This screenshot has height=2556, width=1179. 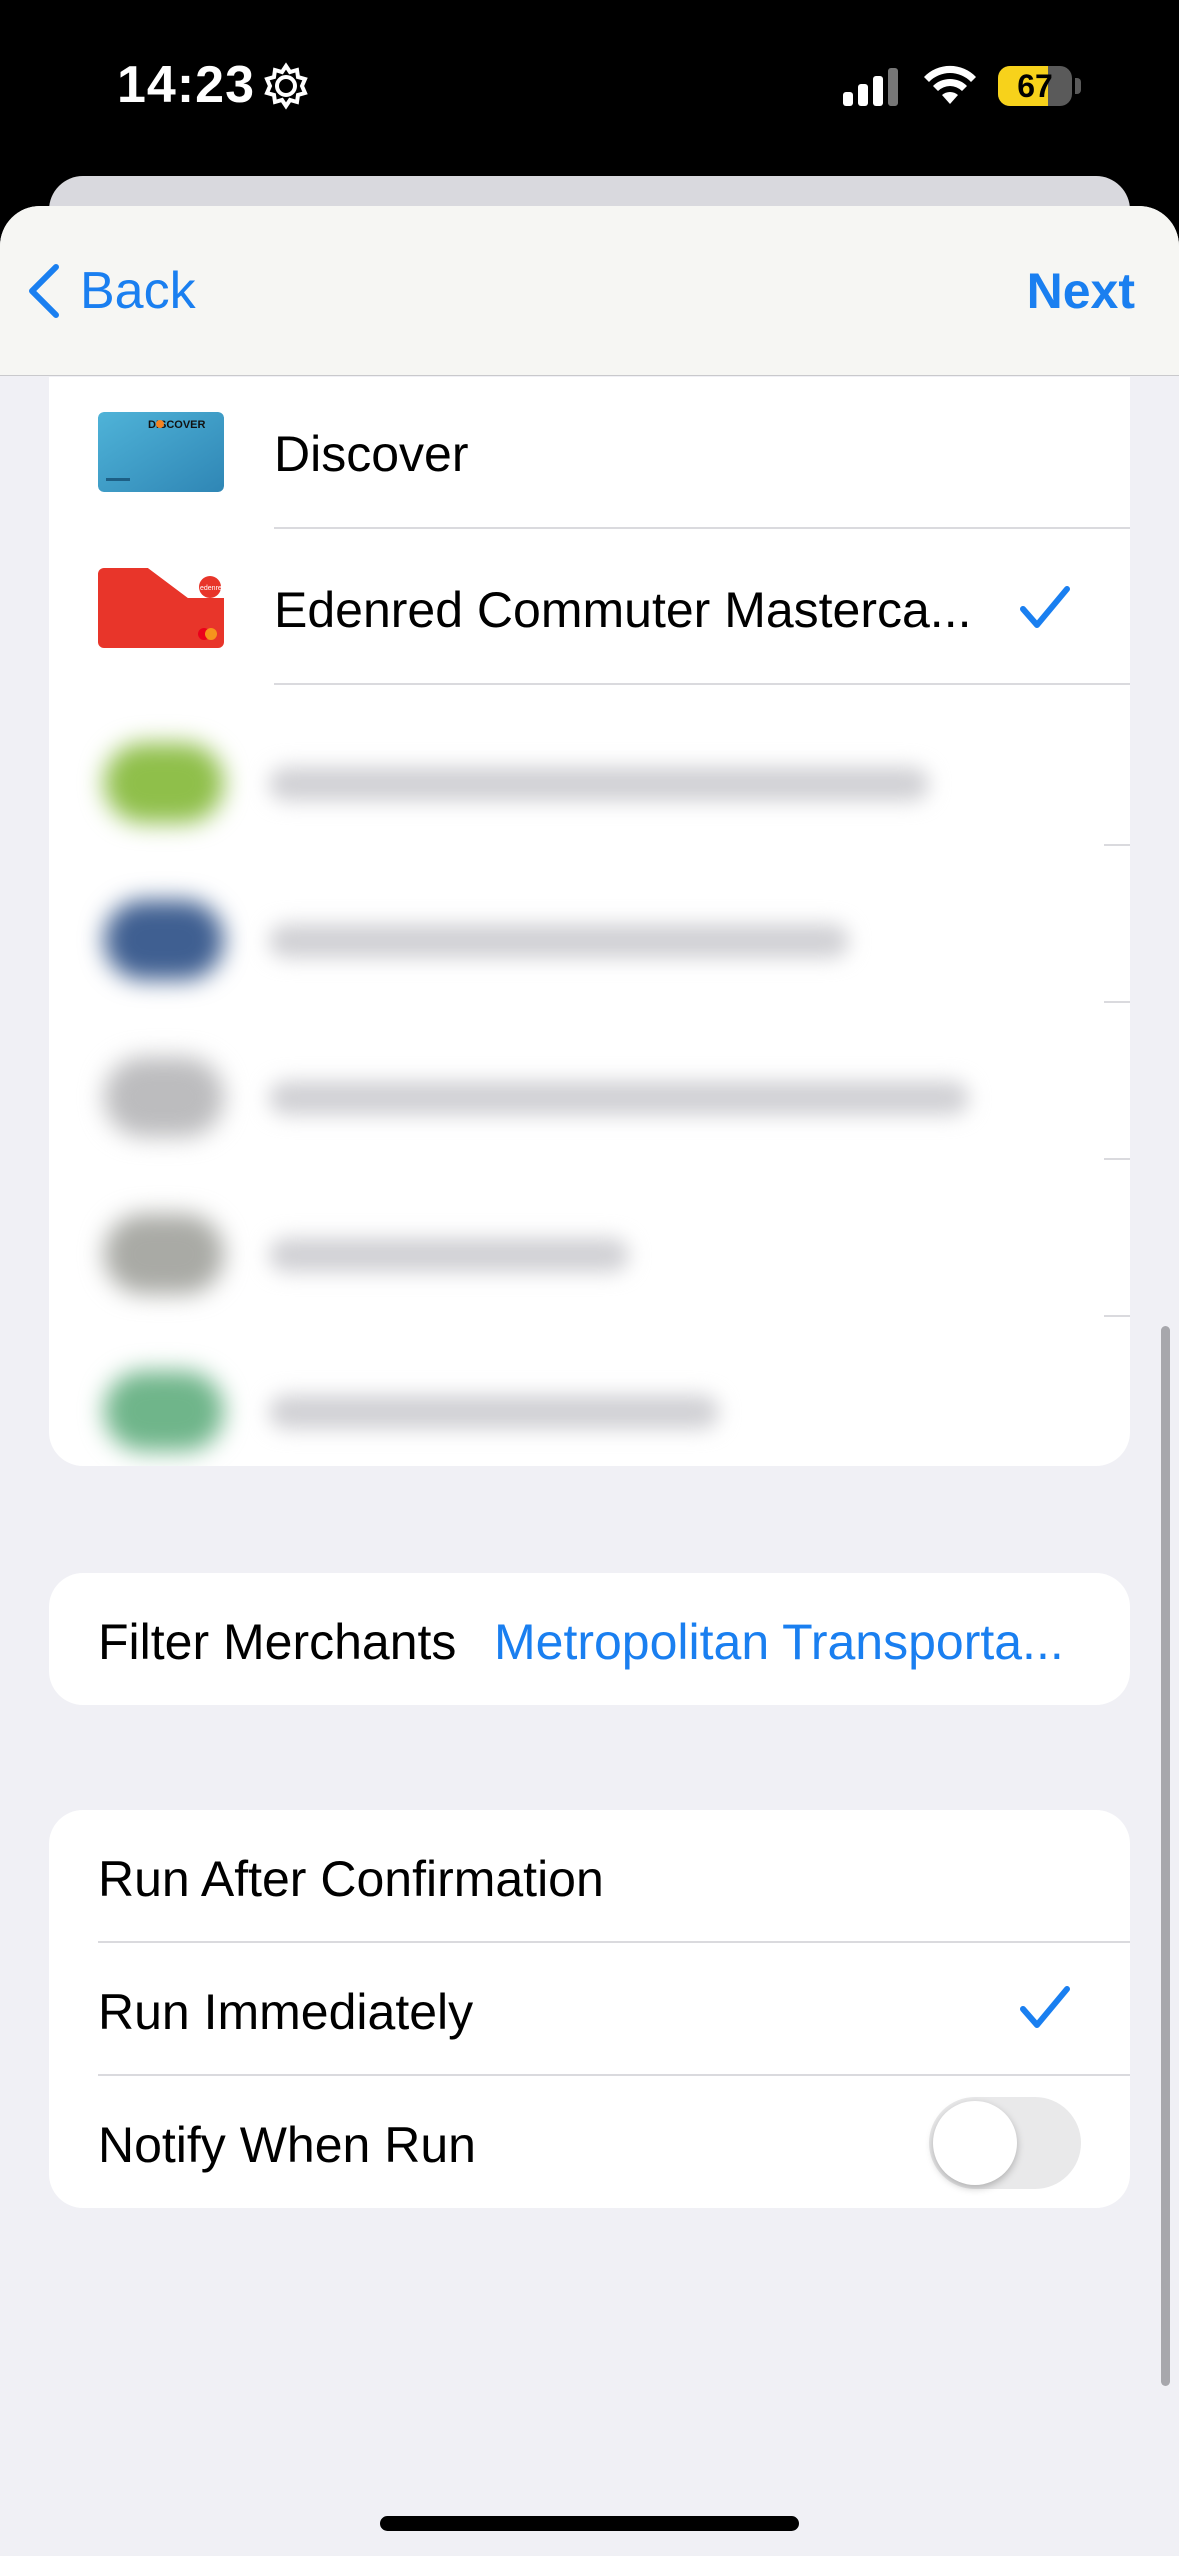 I want to click on notify-when-run-toggle, so click(x=1005, y=2143).